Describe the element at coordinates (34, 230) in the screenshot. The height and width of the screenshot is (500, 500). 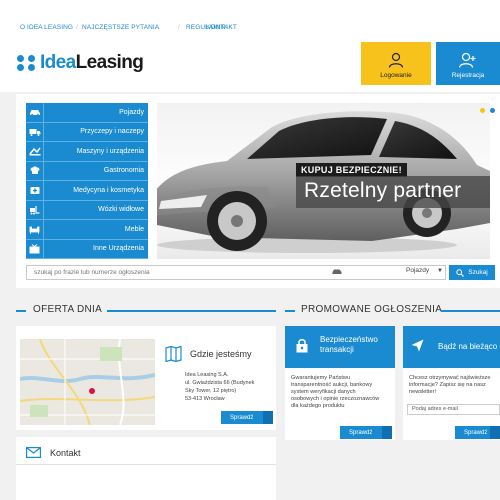
I see `furniture-icon` at that location.